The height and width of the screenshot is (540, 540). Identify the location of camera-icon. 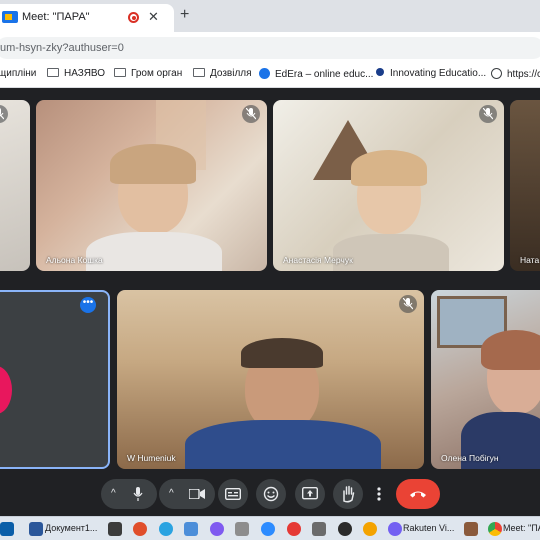
(197, 494).